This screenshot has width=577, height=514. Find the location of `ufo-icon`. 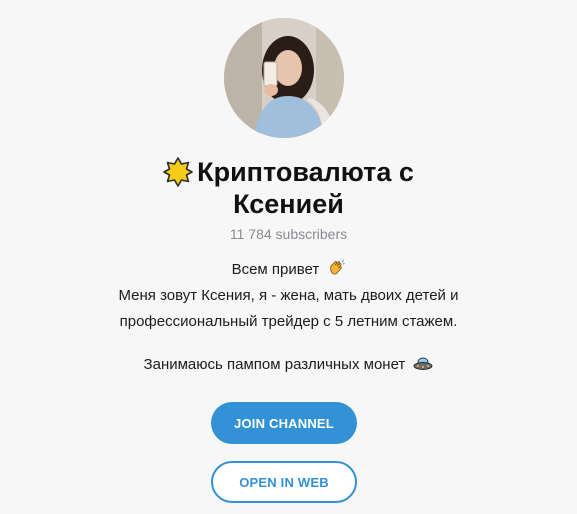

ufo-icon is located at coordinates (423, 368).